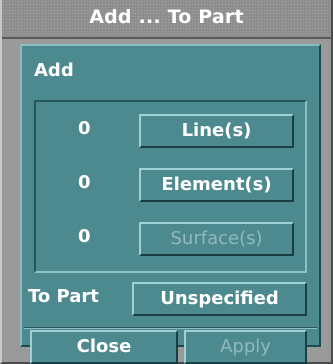 This screenshot has height=364, width=333. Describe the element at coordinates (245, 347) in the screenshot. I see `apply-button: Apply` at that location.